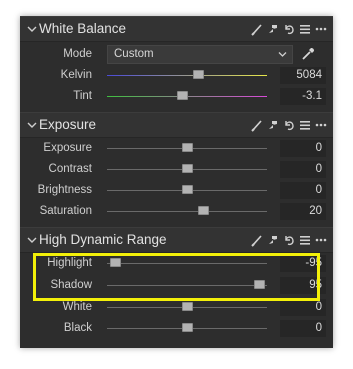 This screenshot has width=353, height=369. Describe the element at coordinates (187, 74) in the screenshot. I see `kelvin-slider` at that location.